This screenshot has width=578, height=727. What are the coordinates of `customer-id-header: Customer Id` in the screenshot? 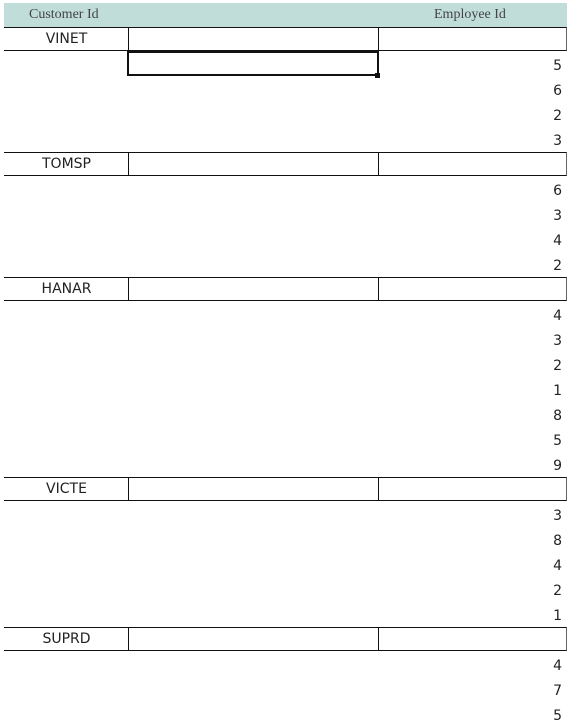 It's located at (64, 14).